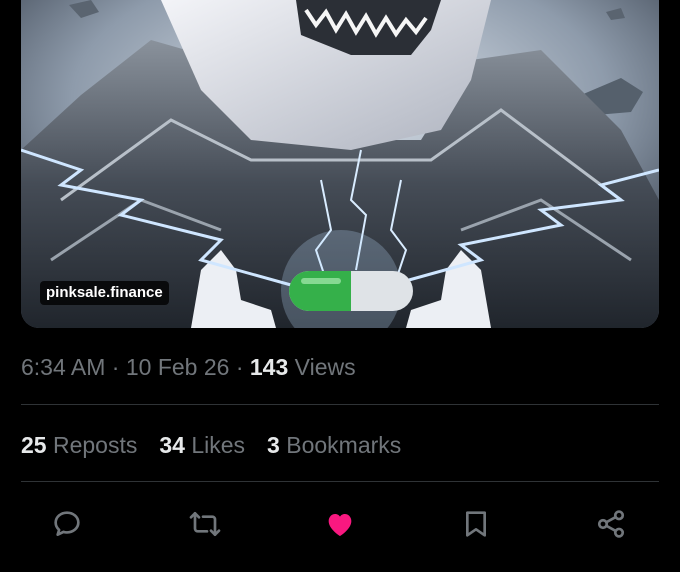 The image size is (680, 572). What do you see at coordinates (95, 445) in the screenshot?
I see `reposts-label: Reposts` at bounding box center [95, 445].